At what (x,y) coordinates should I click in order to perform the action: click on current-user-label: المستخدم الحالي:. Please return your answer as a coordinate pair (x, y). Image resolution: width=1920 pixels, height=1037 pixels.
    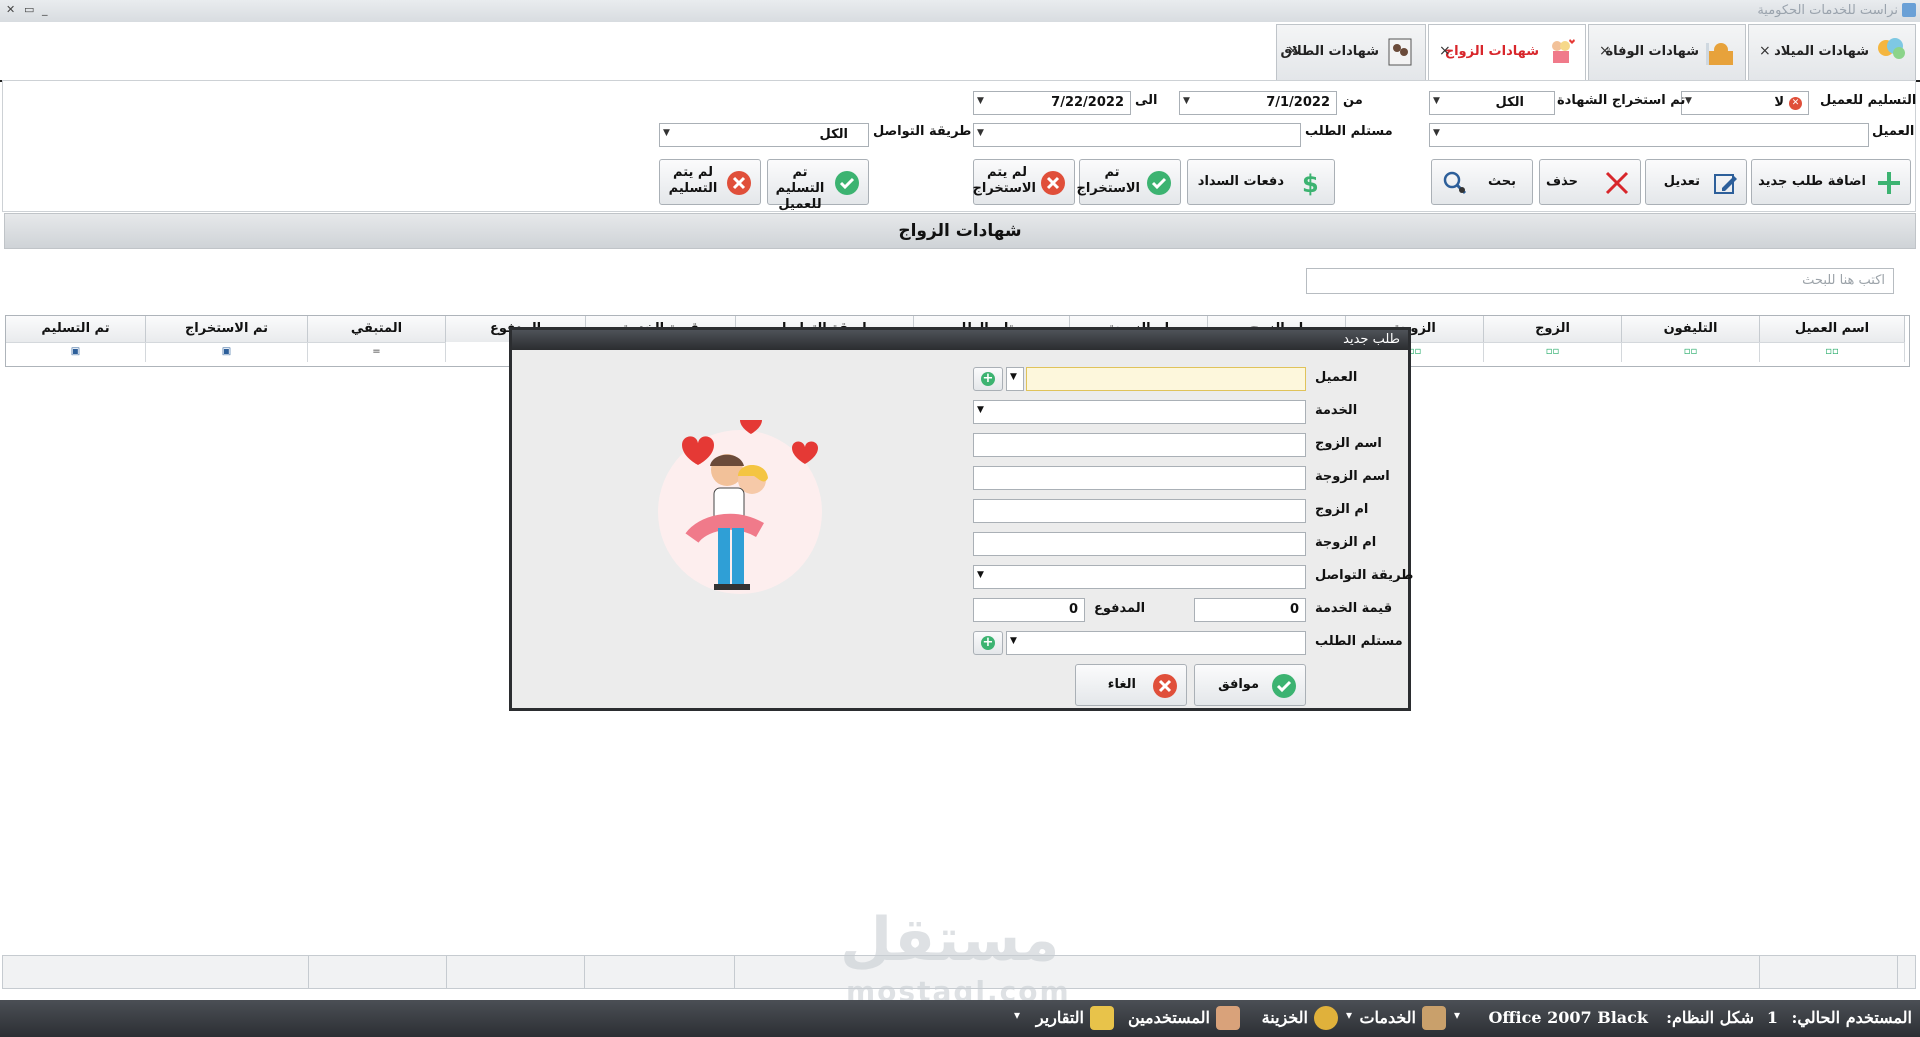
    Looking at the image, I should click on (1851, 1017).